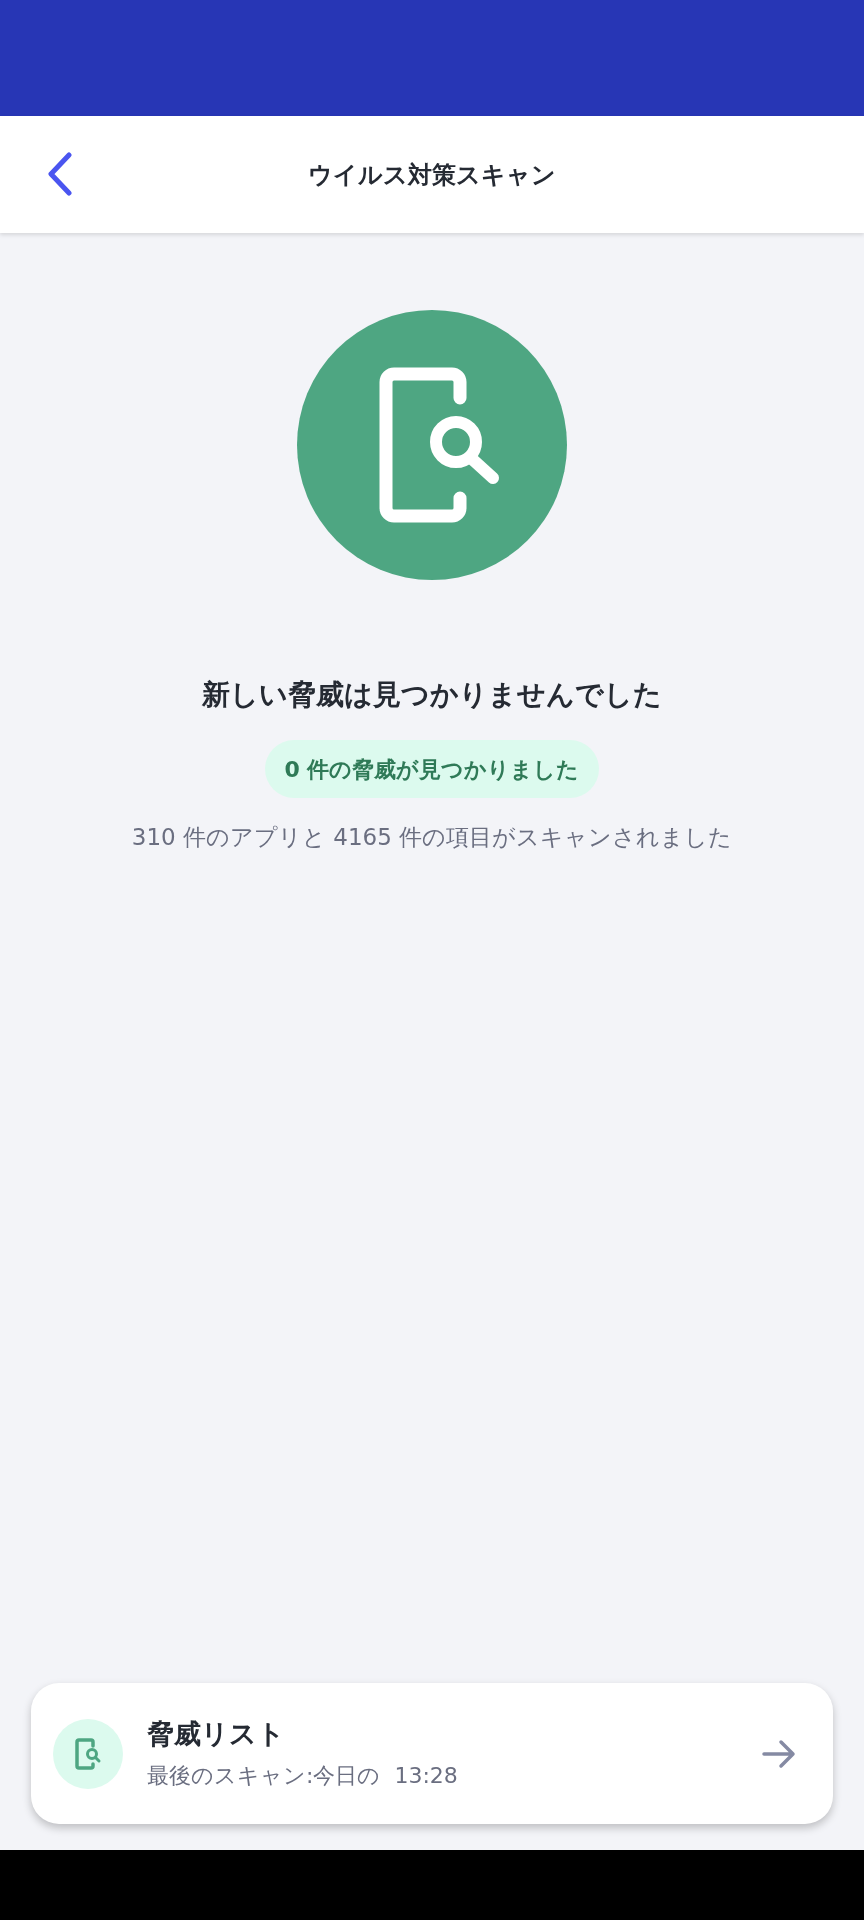 The height and width of the screenshot is (1920, 864). What do you see at coordinates (432, 695) in the screenshot?
I see `result-title: 新しい脅威は見つかりませんでした` at bounding box center [432, 695].